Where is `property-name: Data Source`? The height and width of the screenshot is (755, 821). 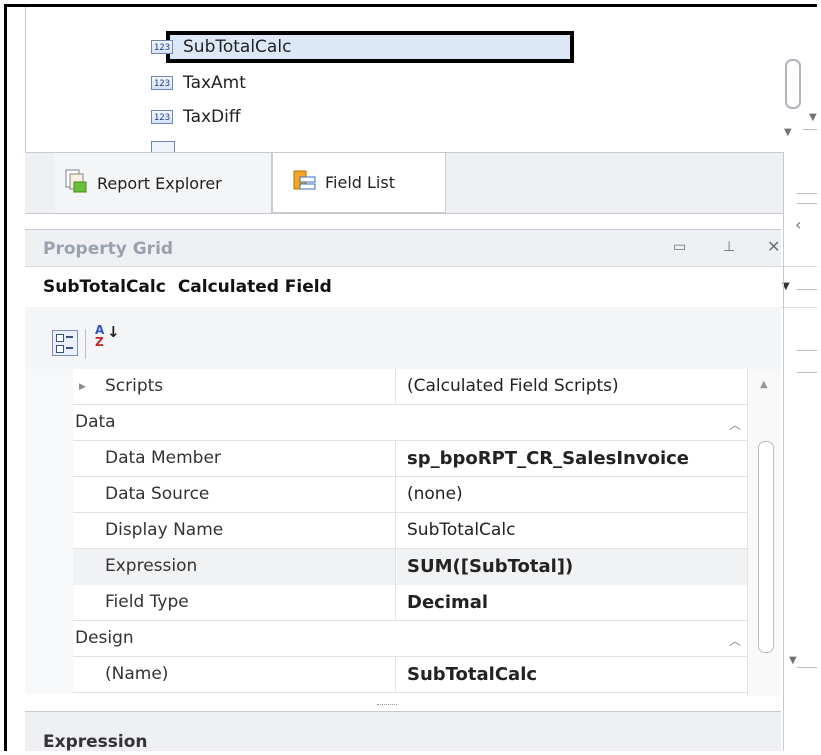
property-name: Data Source is located at coordinates (234, 495).